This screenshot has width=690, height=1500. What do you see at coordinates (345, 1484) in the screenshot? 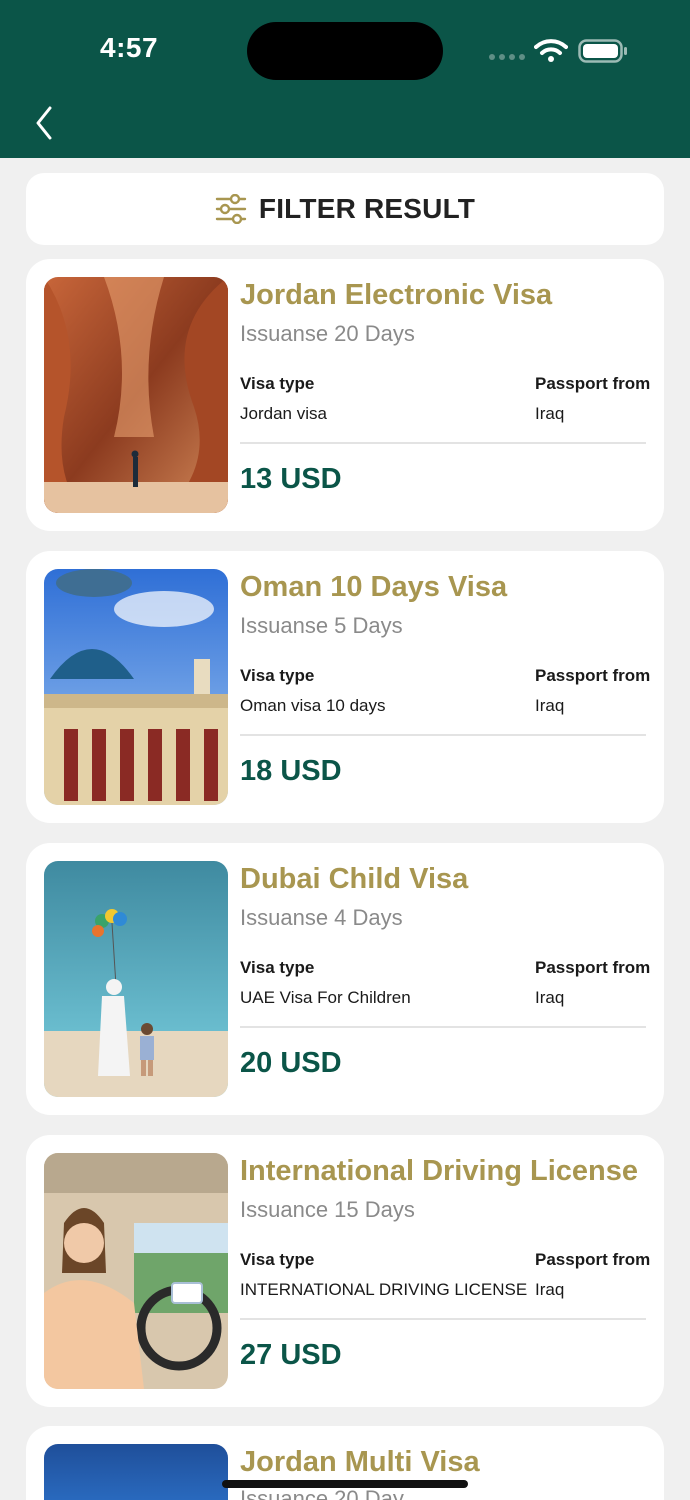
I see `home-indicator` at bounding box center [345, 1484].